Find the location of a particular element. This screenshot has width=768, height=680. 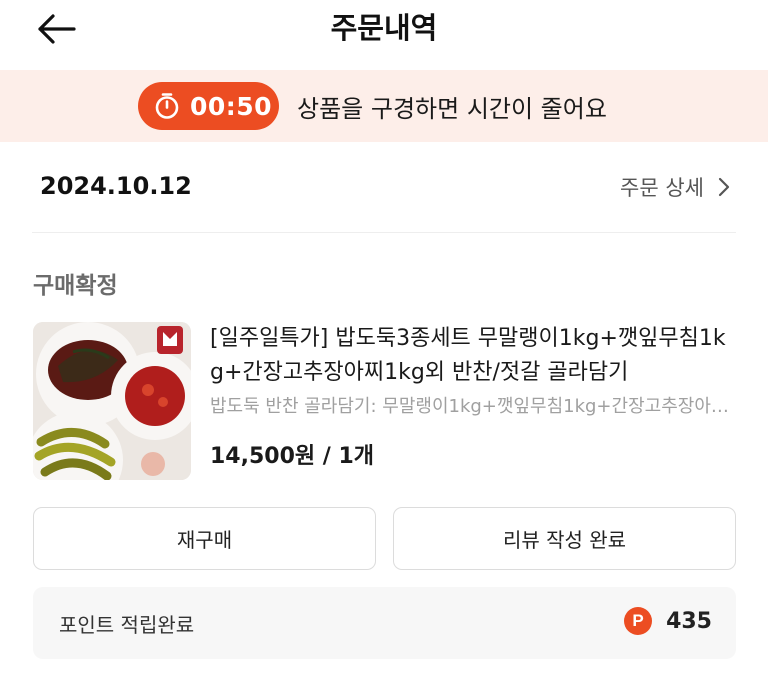

order-header: 2024.10.12 주문 상세 is located at coordinates (384, 188).